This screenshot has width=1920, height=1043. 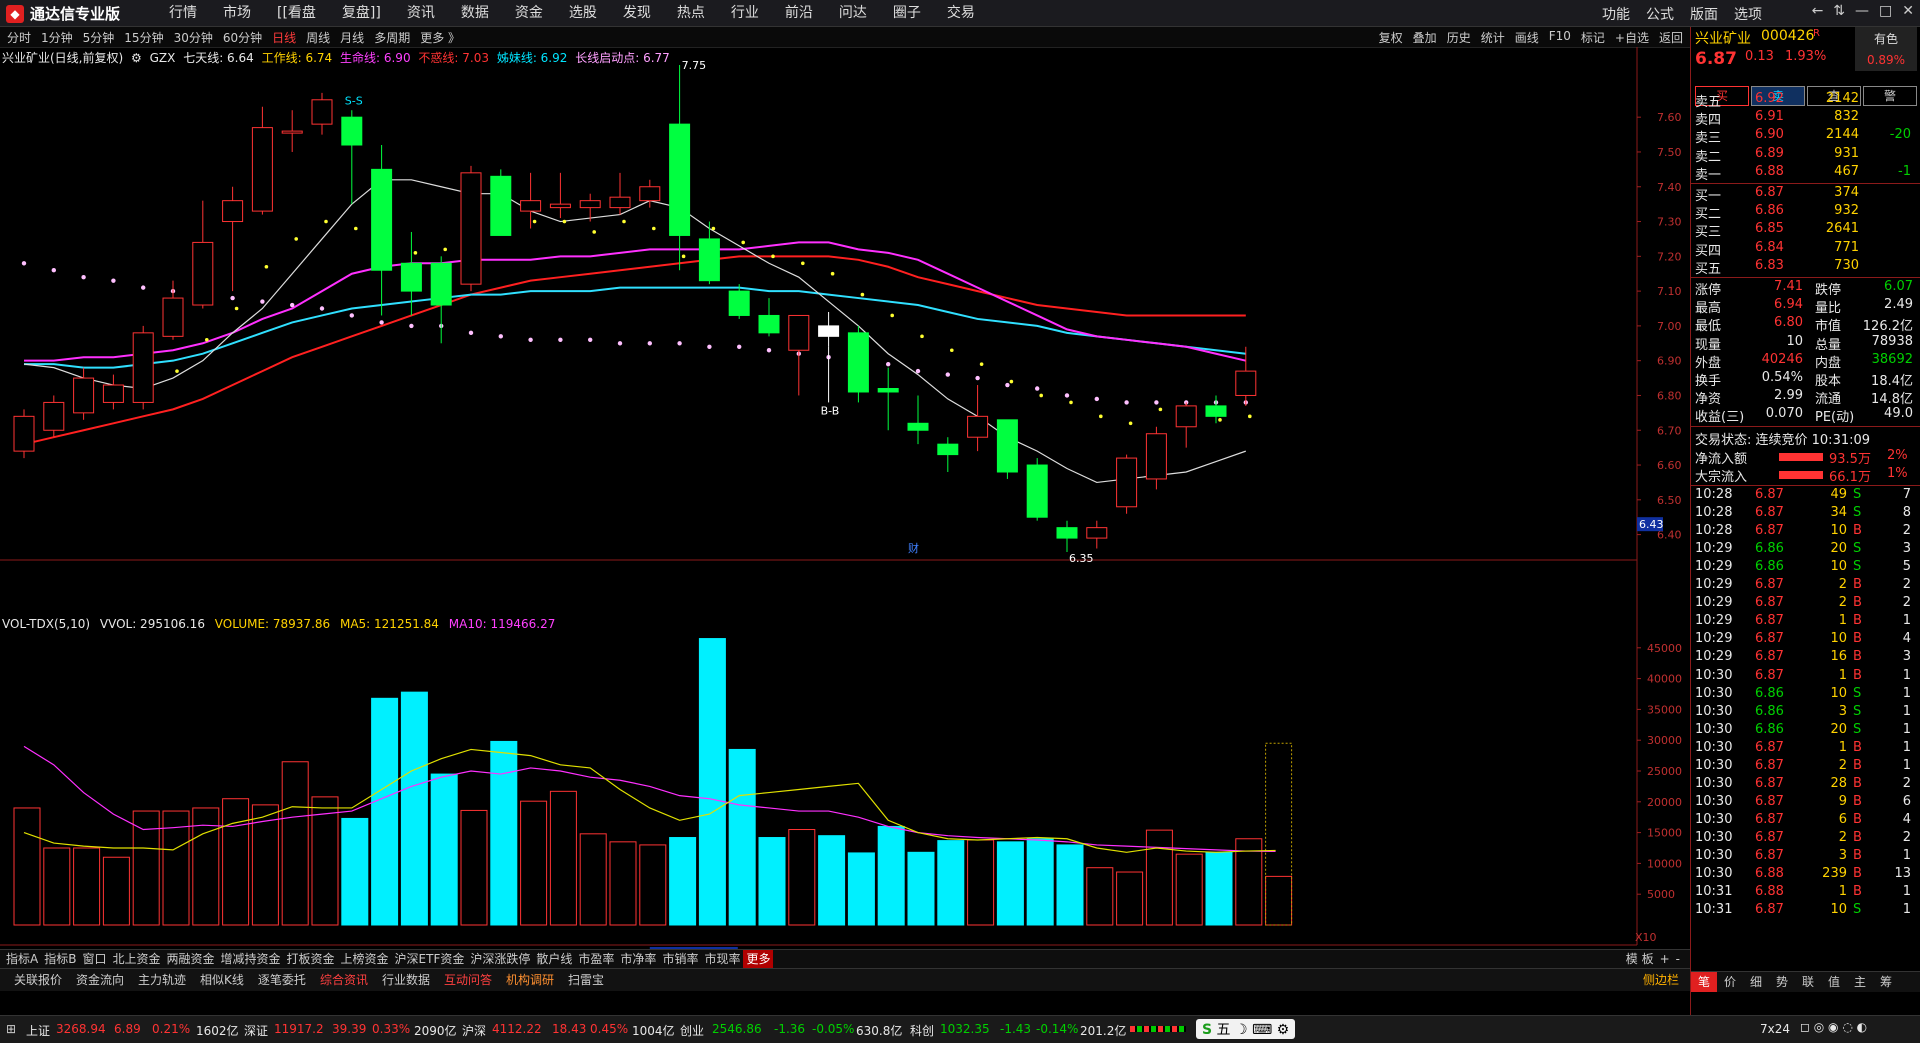 I want to click on menu-item-8: 发现, so click(x=637, y=13).